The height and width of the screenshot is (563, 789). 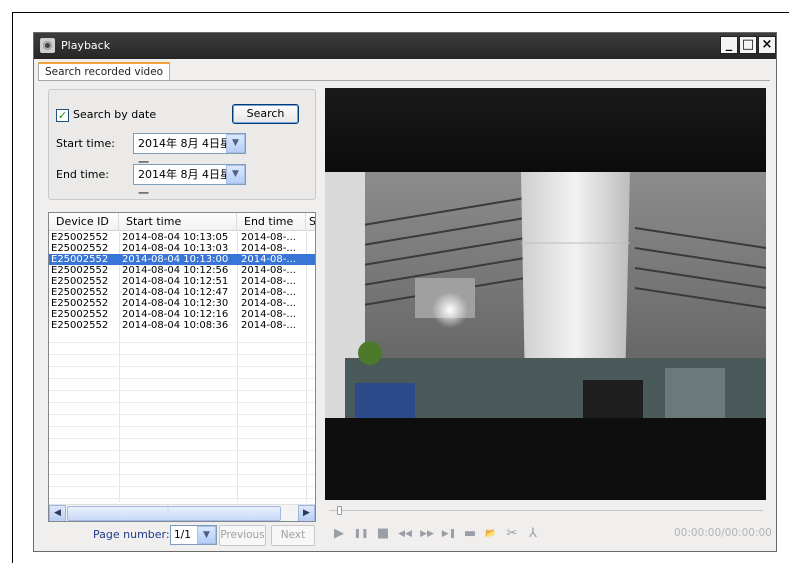 What do you see at coordinates (306, 513) in the screenshot?
I see `scroll-right-icon: ▶` at bounding box center [306, 513].